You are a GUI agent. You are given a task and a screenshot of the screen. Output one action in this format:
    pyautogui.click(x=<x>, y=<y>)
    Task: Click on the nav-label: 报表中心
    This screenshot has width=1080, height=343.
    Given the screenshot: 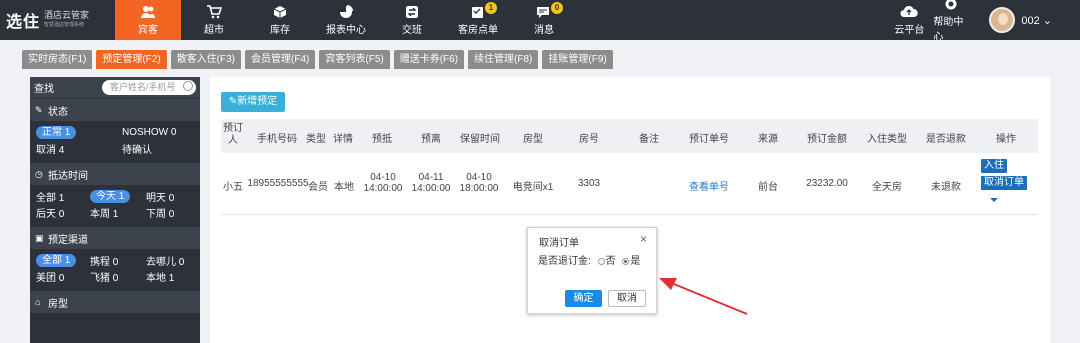 What is the action you would take?
    pyautogui.click(x=346, y=30)
    